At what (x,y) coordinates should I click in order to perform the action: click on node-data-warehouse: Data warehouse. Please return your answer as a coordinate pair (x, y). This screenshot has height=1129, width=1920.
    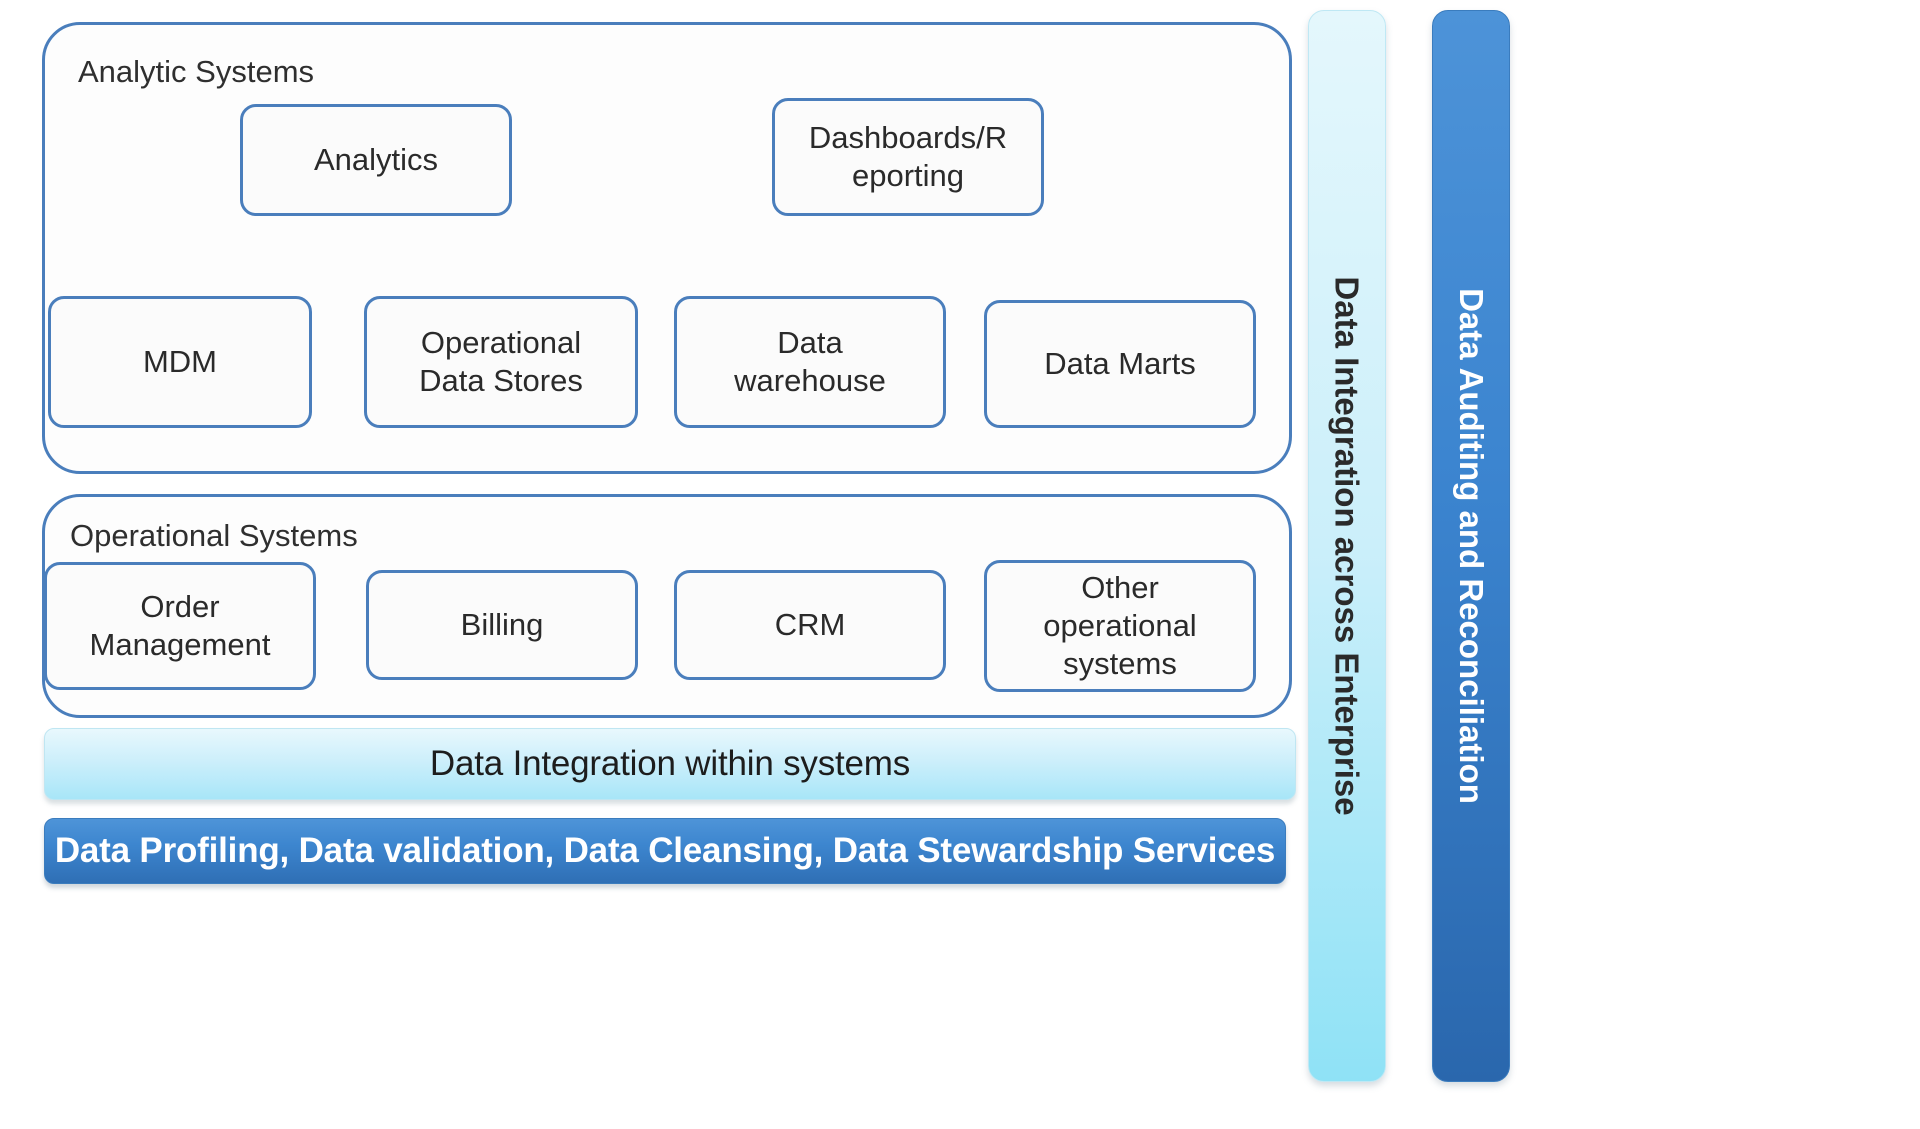
    Looking at the image, I should click on (810, 362).